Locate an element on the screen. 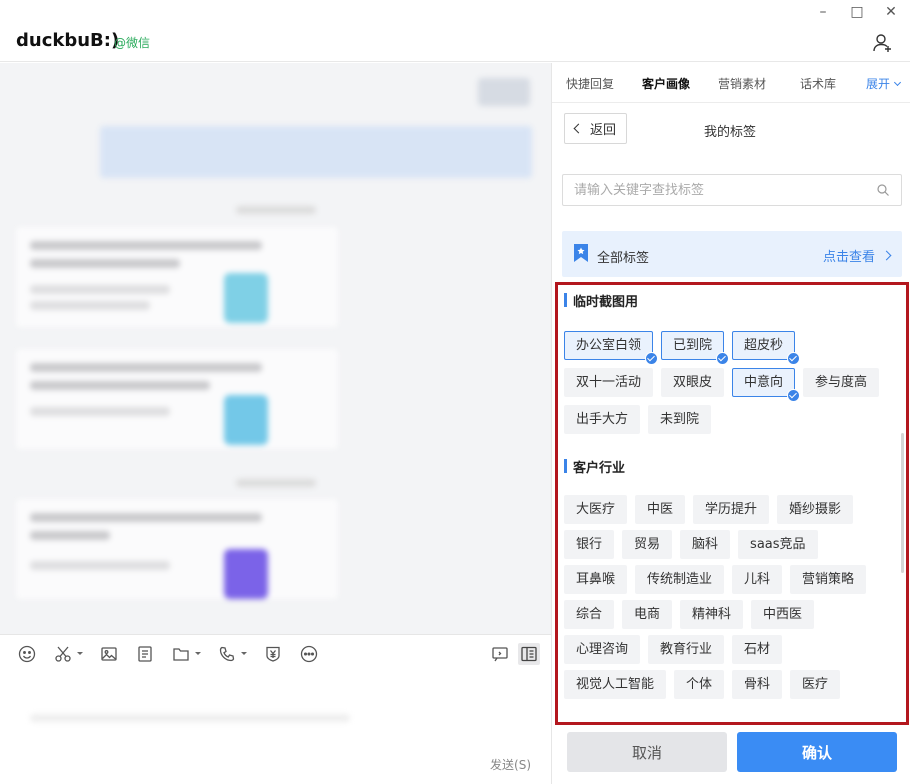  tag-chip: 中医 is located at coordinates (660, 509).